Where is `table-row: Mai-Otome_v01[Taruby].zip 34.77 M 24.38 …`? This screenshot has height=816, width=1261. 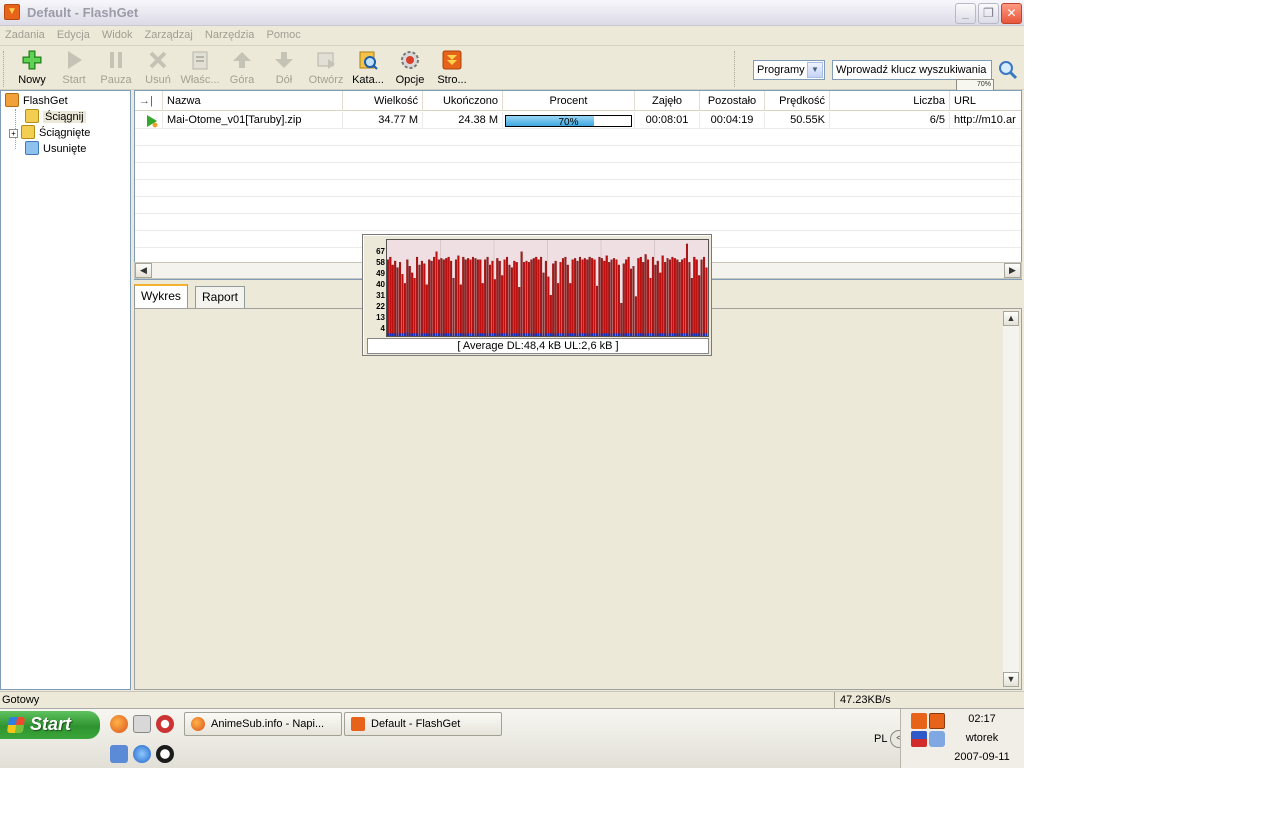 table-row: Mai-Otome_v01[Taruby].zip 34.77 M 24.38 … is located at coordinates (578, 120).